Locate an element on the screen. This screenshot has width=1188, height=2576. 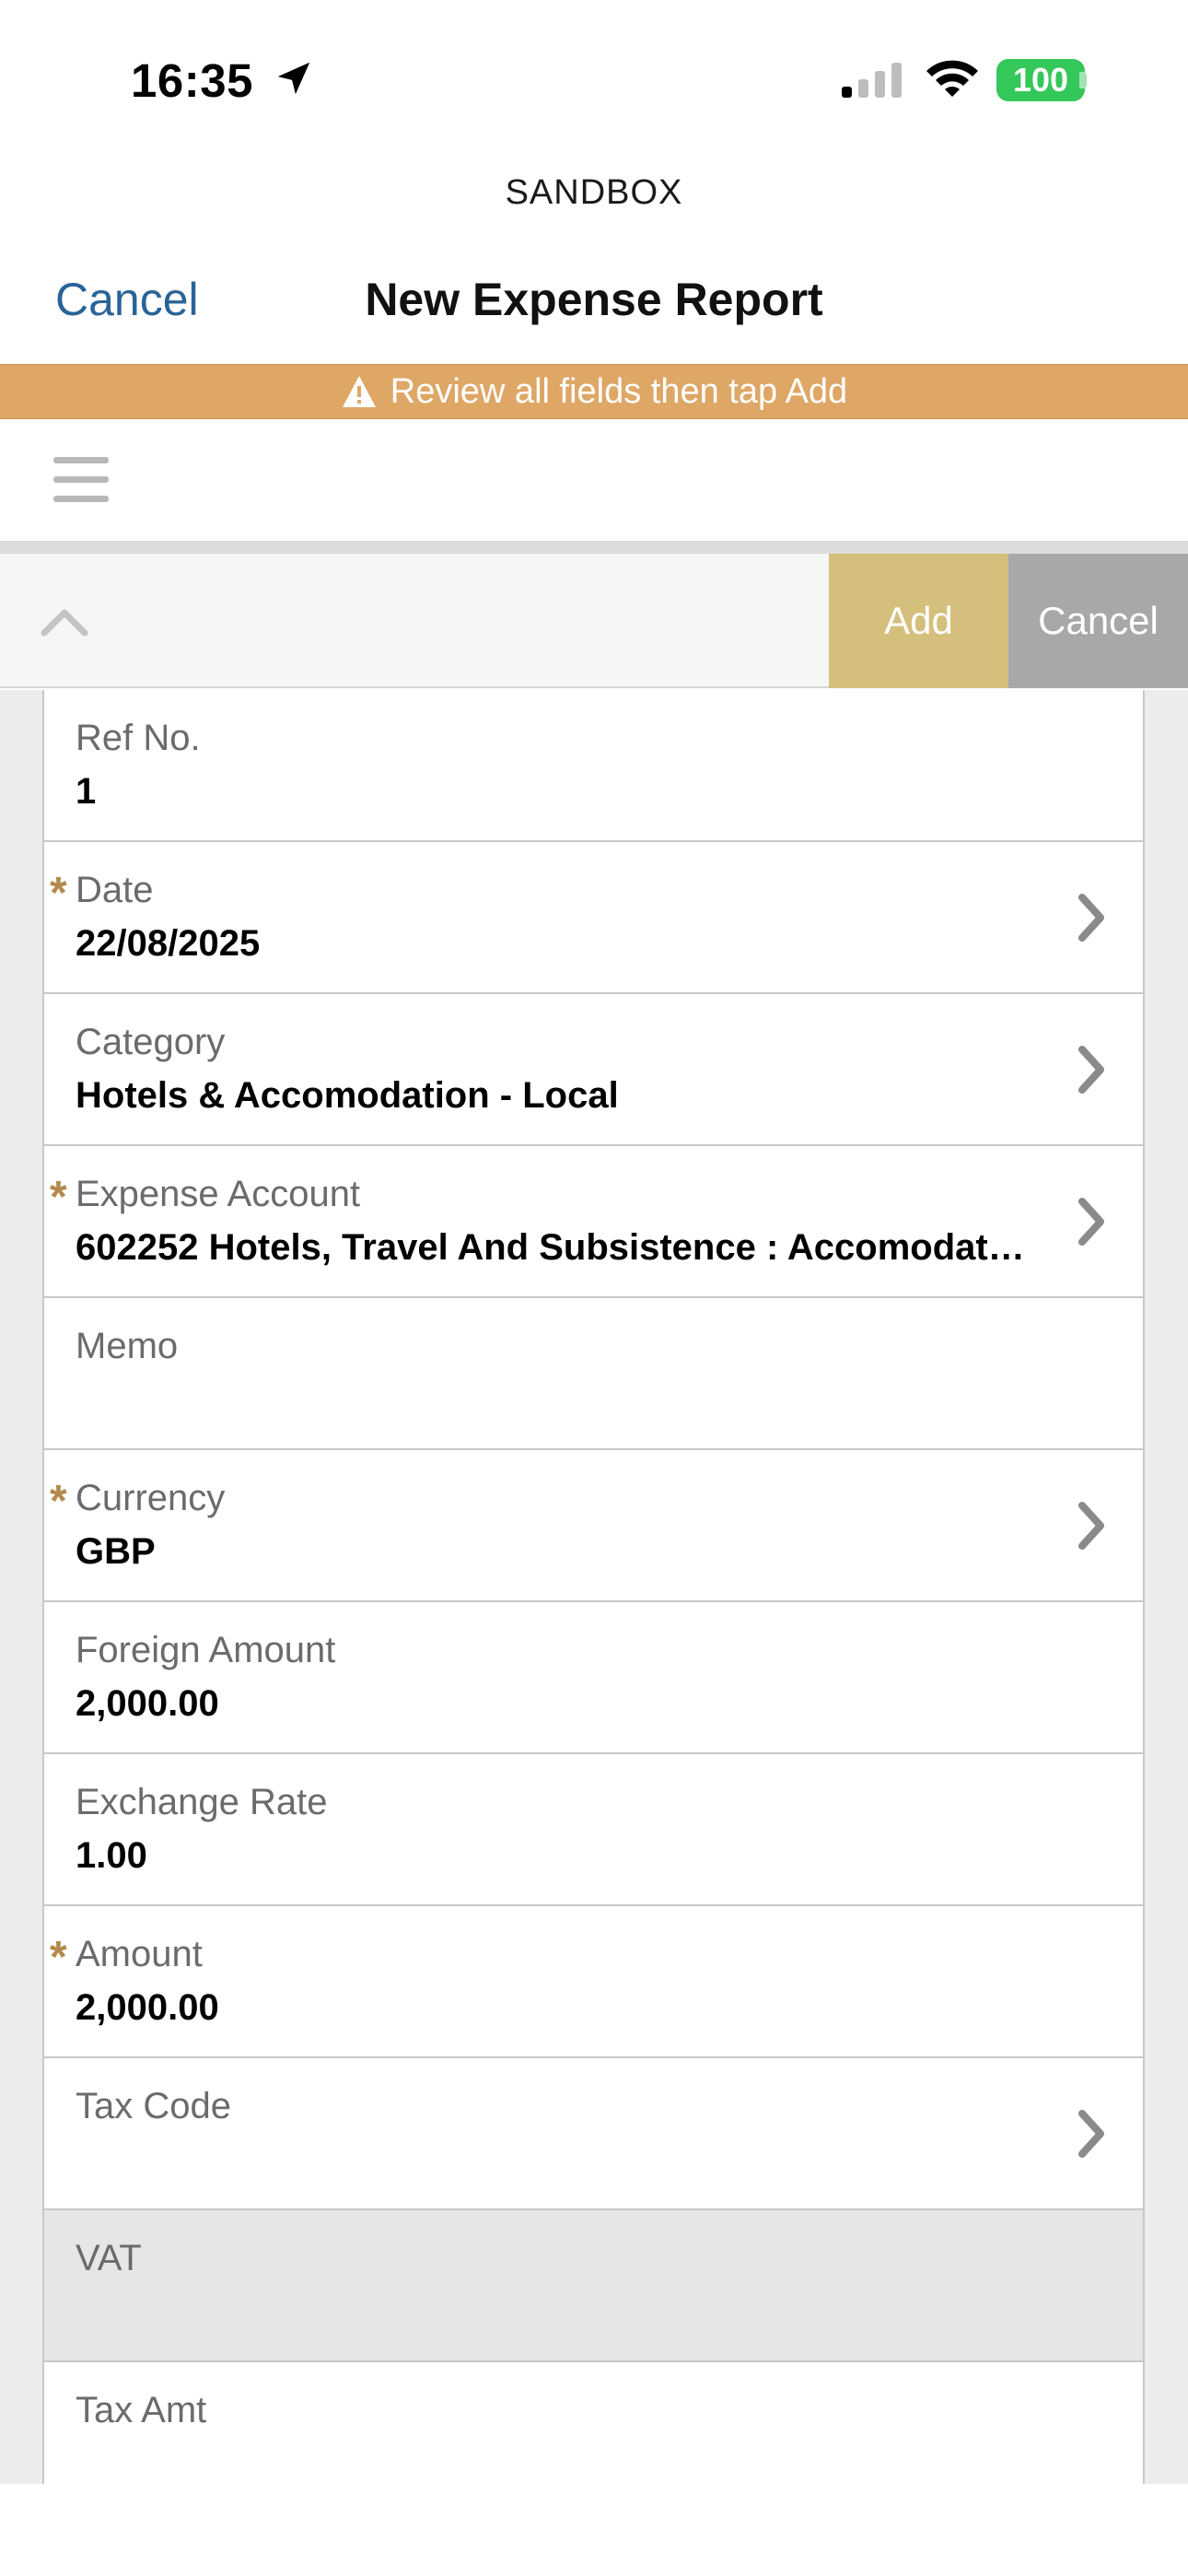
battery-indicator: 100 is located at coordinates (1040, 80).